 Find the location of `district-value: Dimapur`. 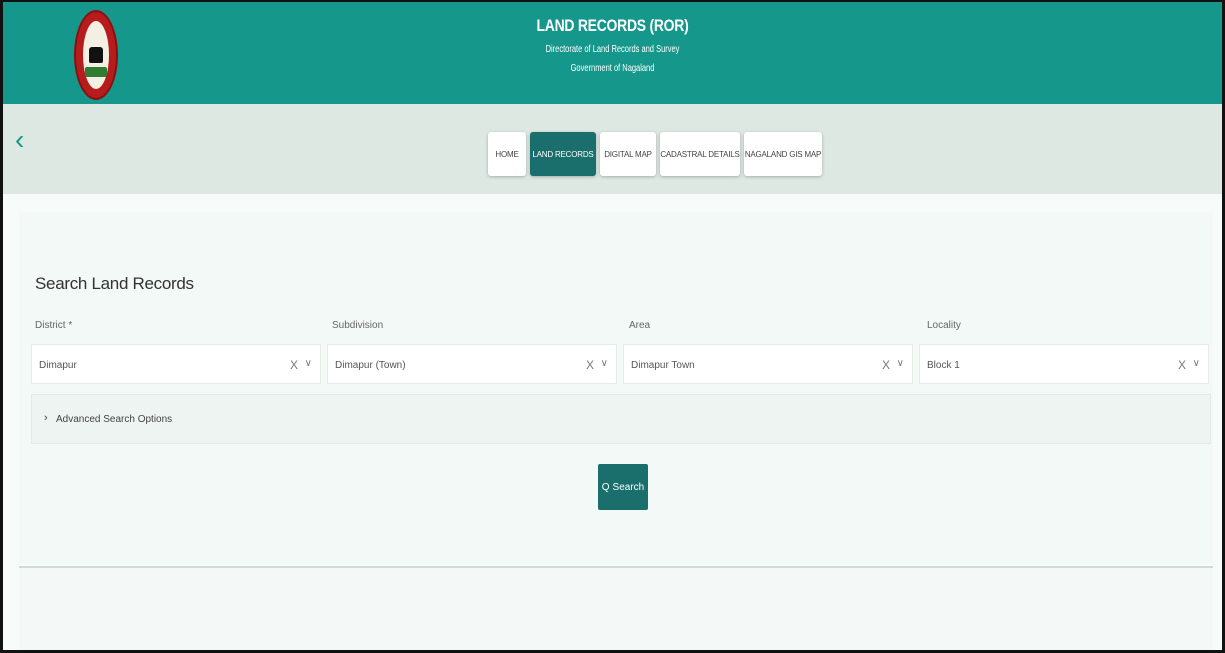

district-value: Dimapur is located at coordinates (58, 365).